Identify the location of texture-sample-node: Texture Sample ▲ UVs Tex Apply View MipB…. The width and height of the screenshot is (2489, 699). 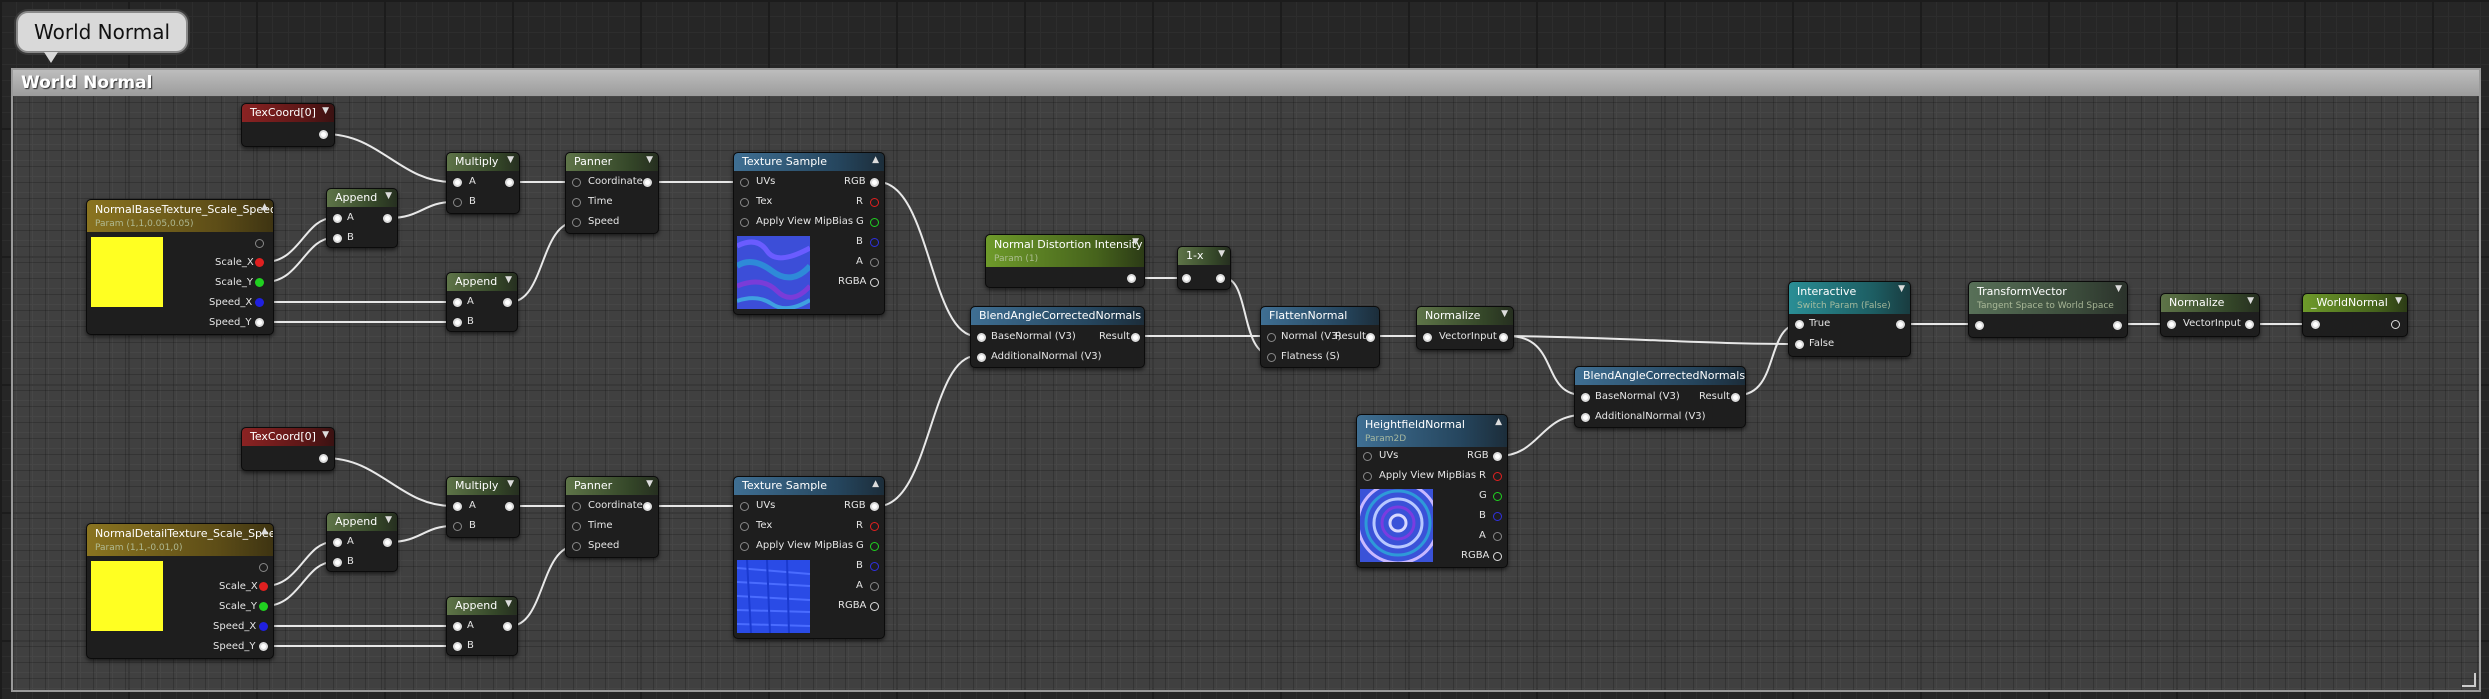
(809, 557).